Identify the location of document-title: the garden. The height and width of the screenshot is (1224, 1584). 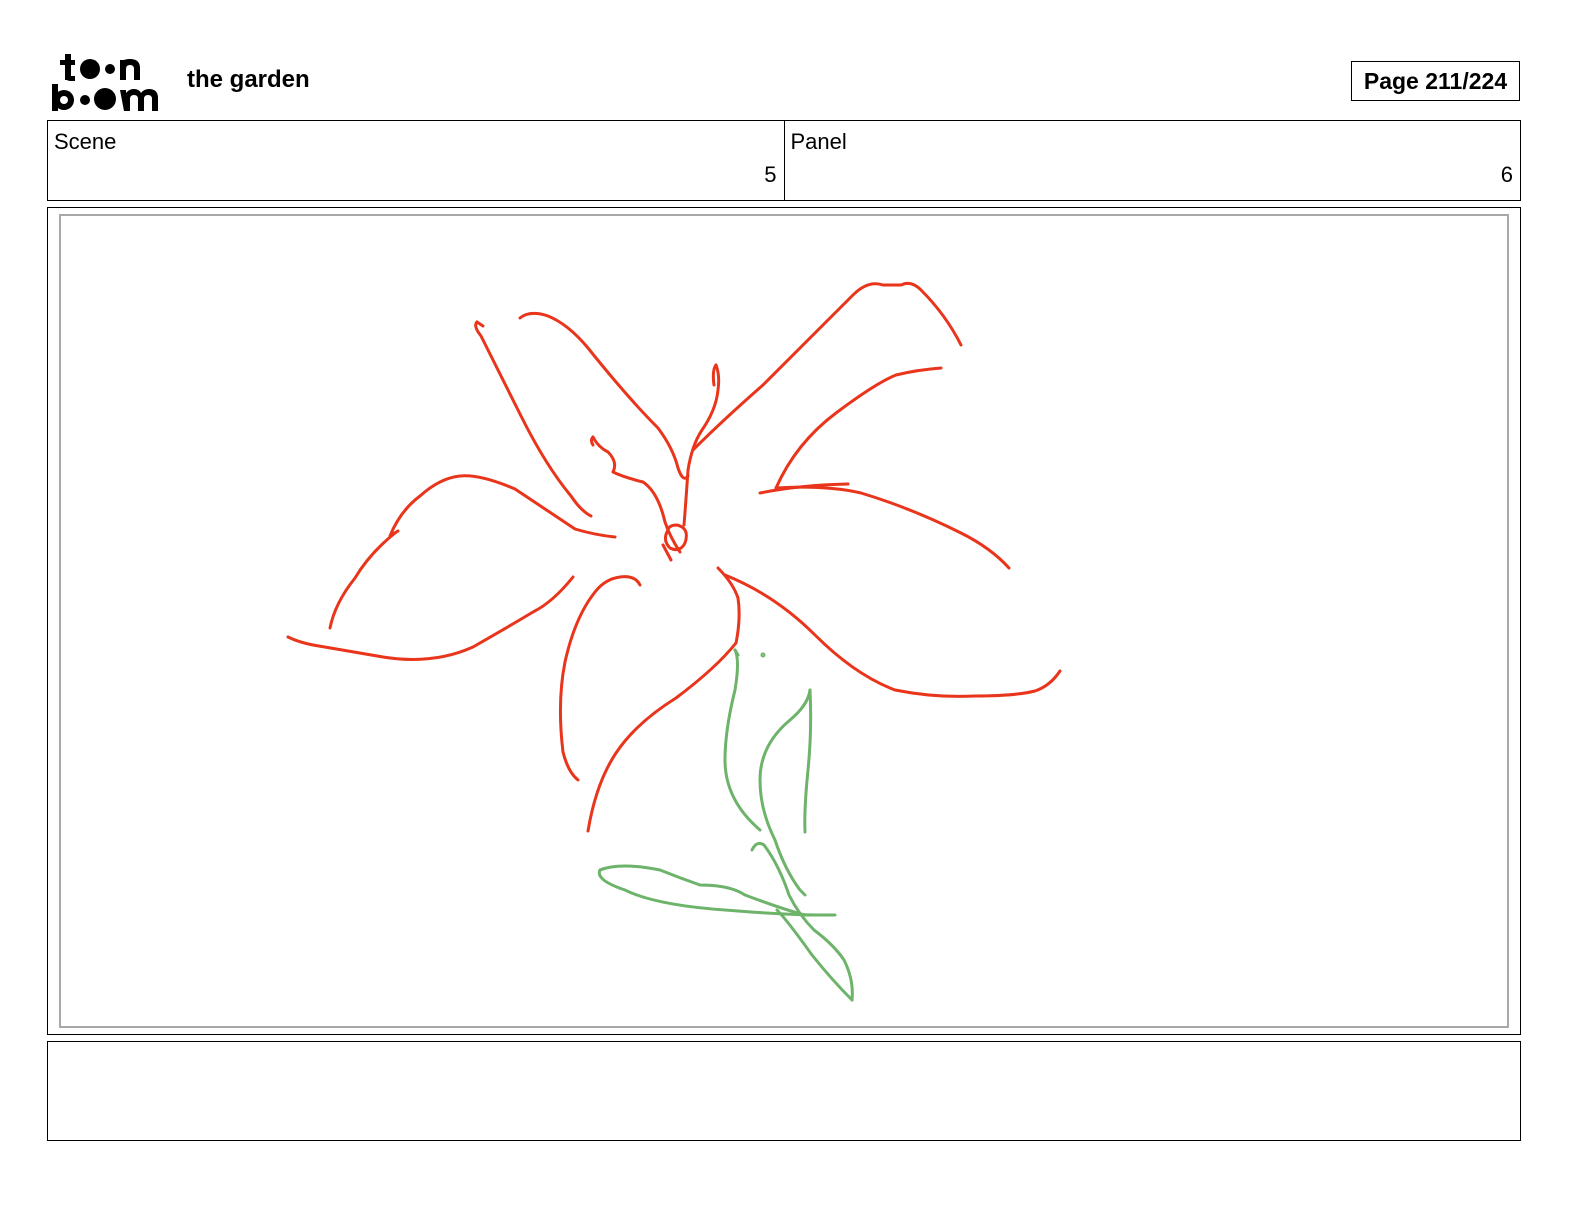
(248, 79).